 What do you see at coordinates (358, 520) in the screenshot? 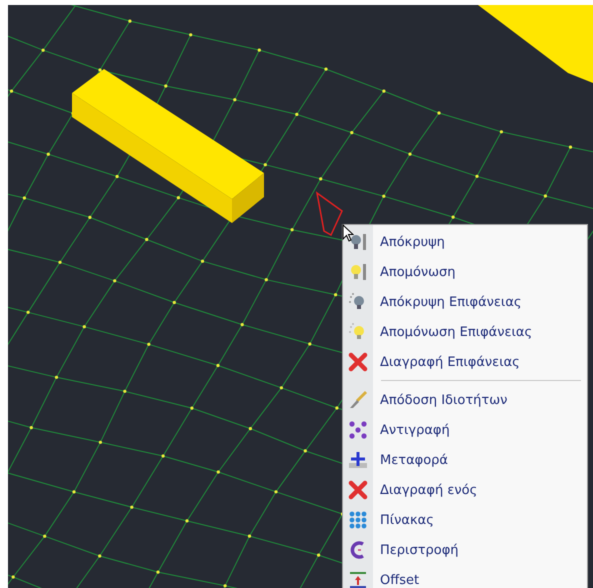
I see `grid-dots-icon` at bounding box center [358, 520].